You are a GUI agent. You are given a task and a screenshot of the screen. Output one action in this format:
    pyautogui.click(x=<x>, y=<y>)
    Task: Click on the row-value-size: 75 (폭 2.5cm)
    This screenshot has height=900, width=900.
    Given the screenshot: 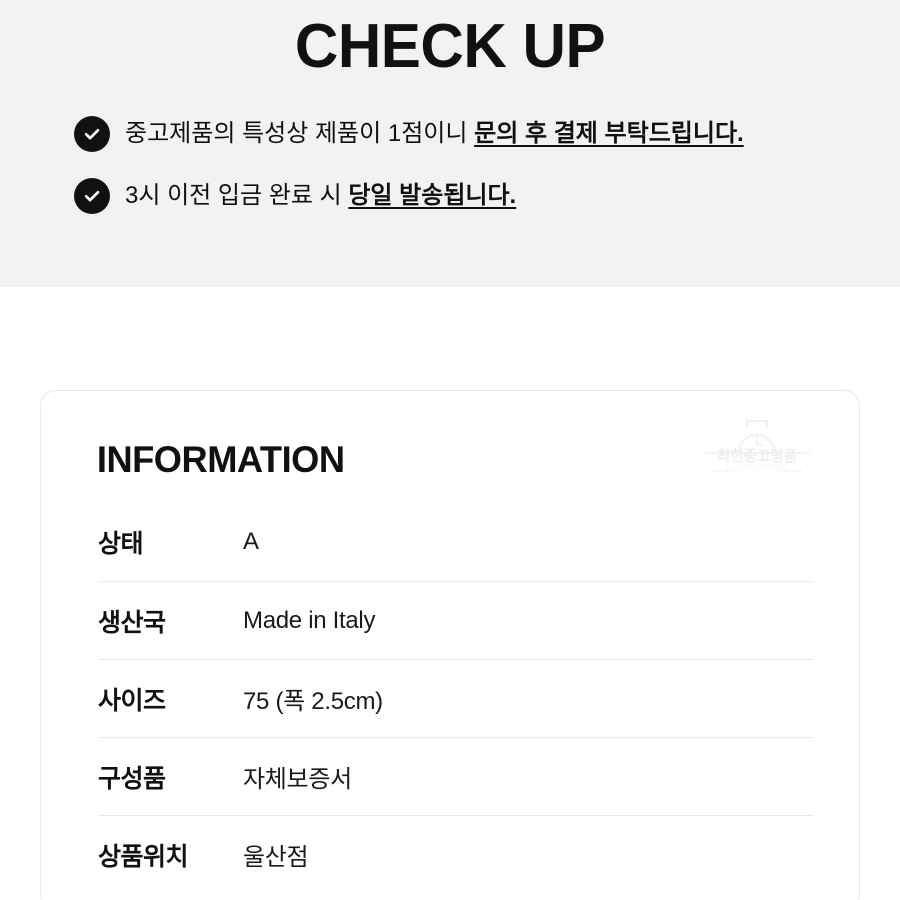 What is the action you would take?
    pyautogui.click(x=313, y=701)
    